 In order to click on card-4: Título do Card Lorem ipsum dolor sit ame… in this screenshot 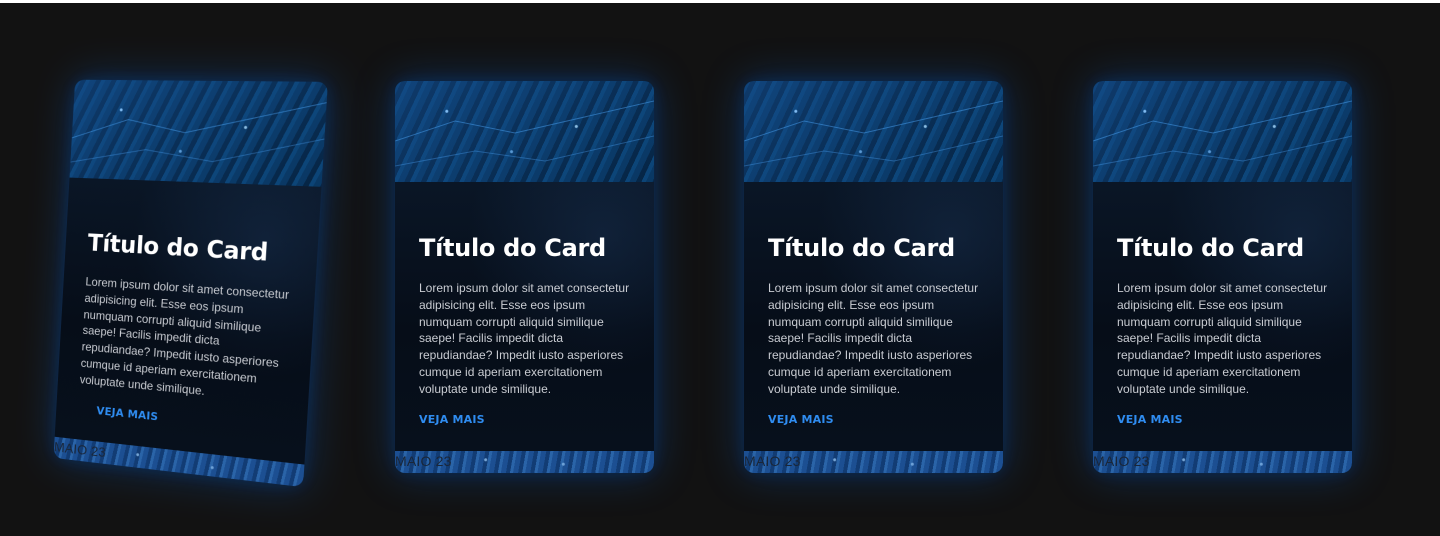, I will do `click(1222, 277)`.